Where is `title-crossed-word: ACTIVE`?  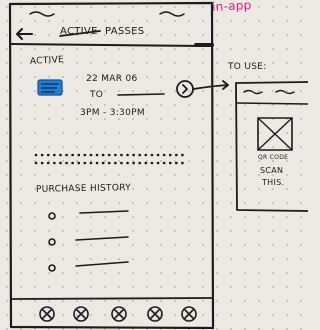 title-crossed-word: ACTIVE is located at coordinates (79, 31).